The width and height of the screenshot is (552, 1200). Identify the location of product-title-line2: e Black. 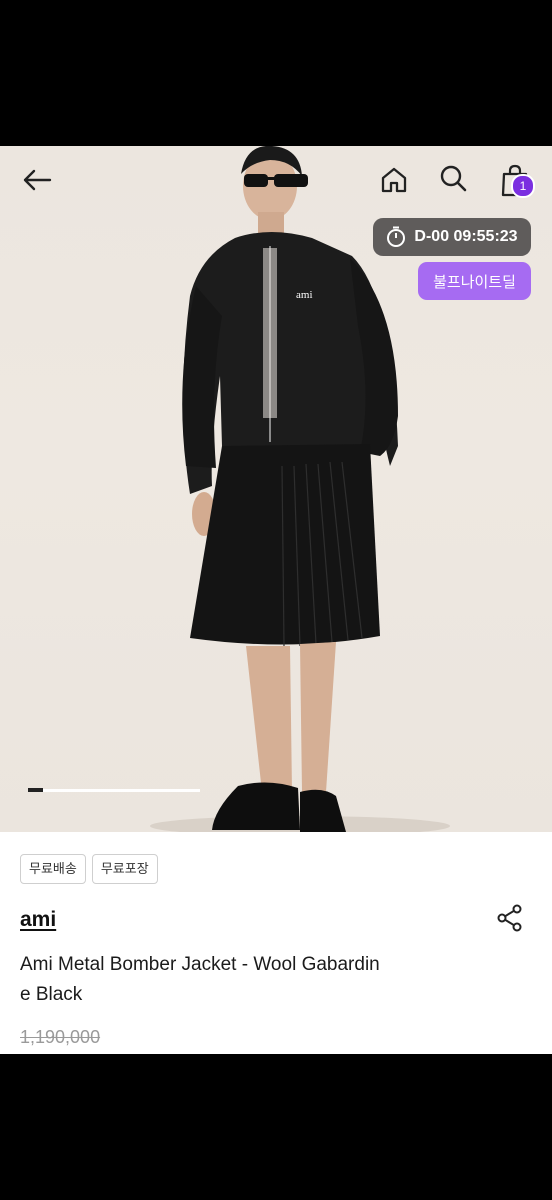
(51, 994).